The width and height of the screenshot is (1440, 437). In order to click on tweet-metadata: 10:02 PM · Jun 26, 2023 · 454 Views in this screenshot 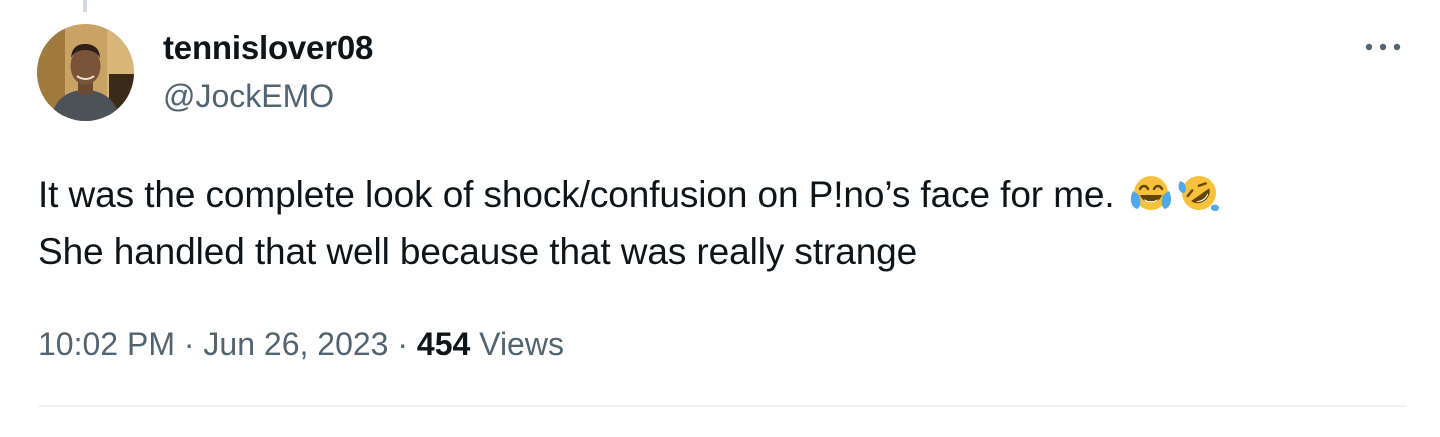, I will do `click(301, 344)`.